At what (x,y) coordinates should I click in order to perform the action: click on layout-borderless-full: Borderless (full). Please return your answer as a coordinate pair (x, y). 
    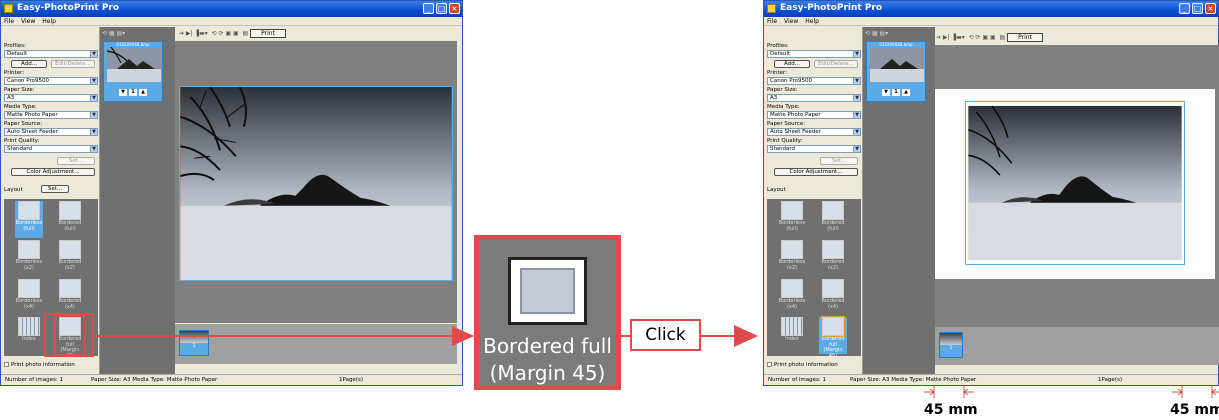
    Looking at the image, I should click on (792, 219).